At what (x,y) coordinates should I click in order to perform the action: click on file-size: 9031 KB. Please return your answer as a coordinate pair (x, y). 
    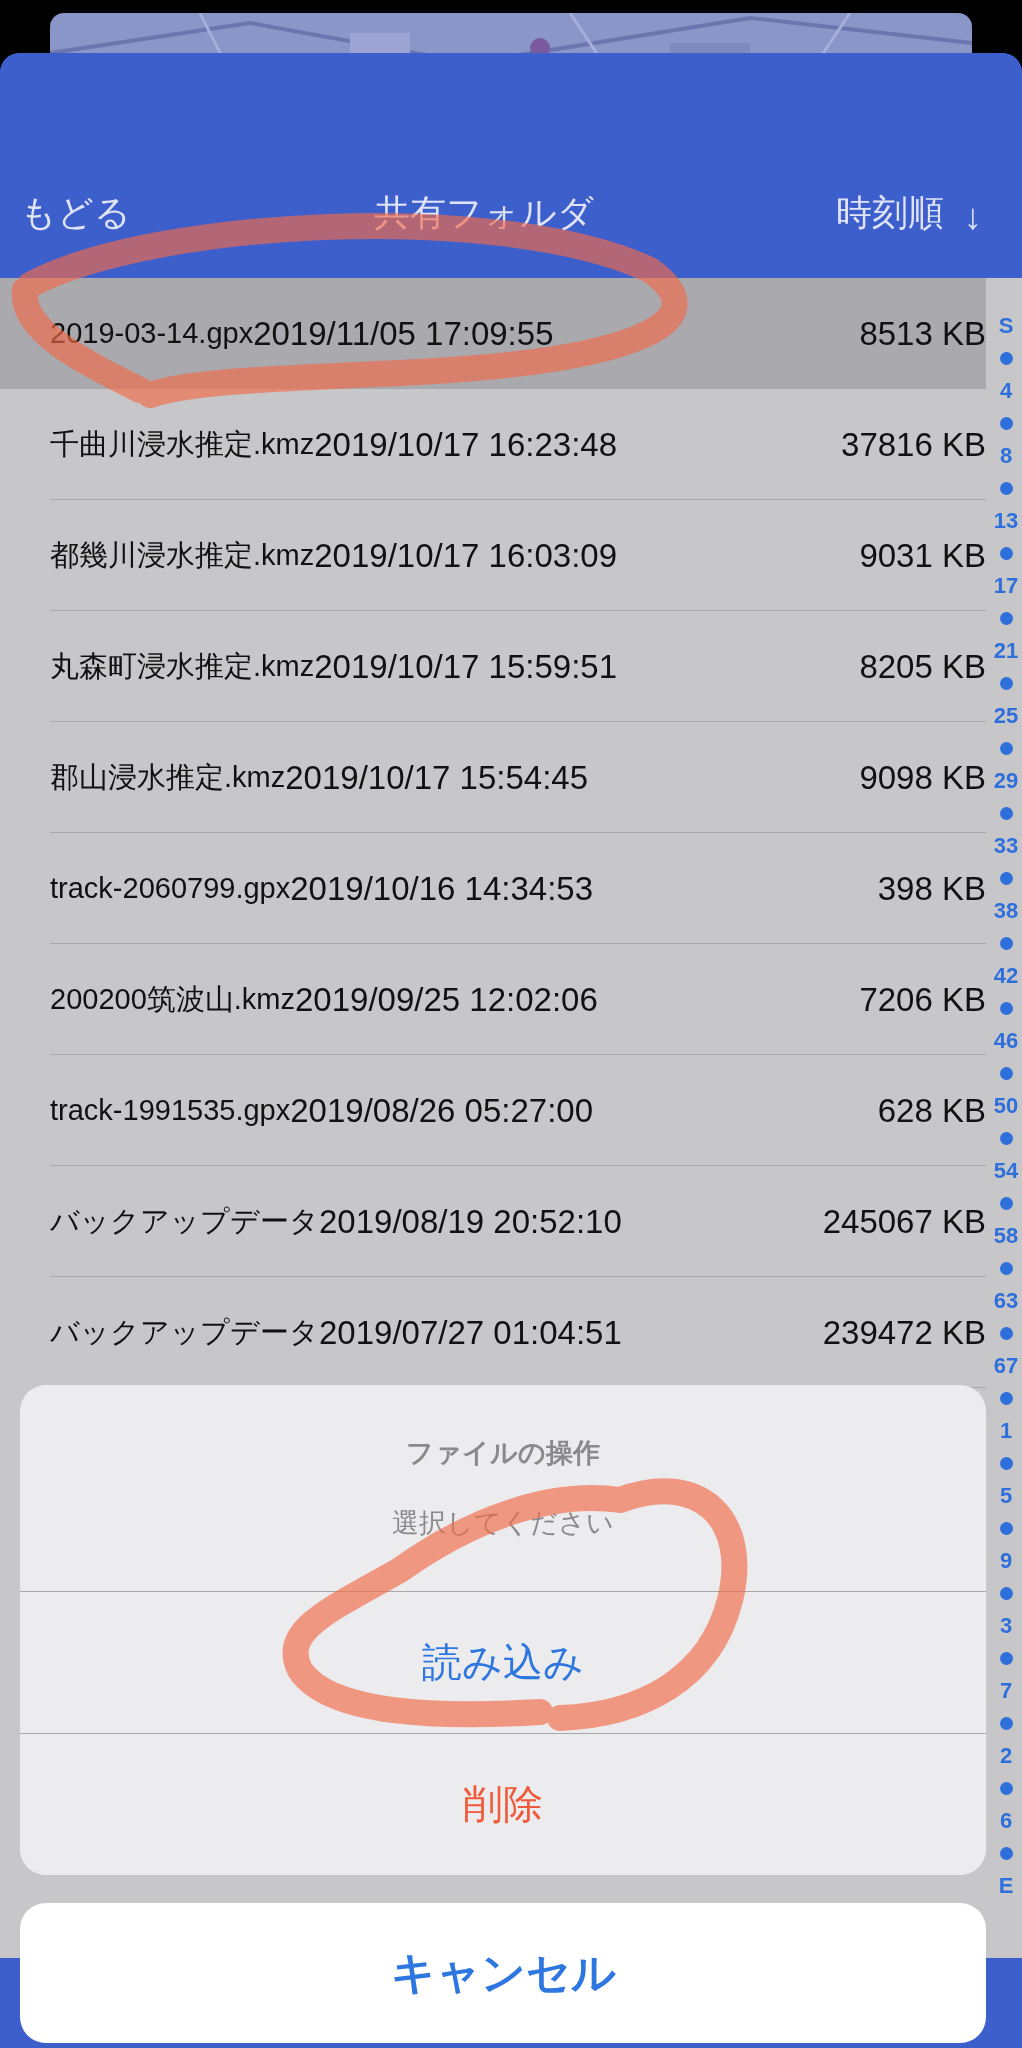
    Looking at the image, I should click on (922, 555).